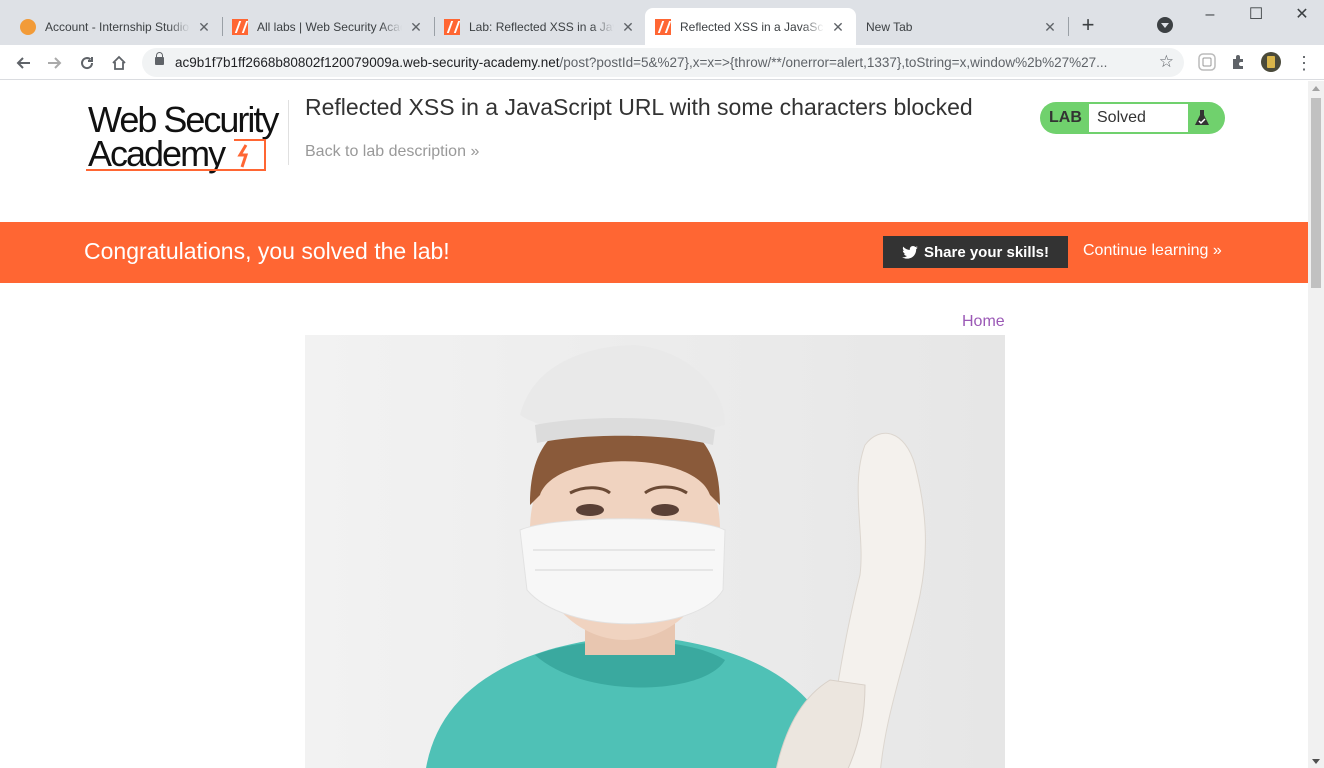  I want to click on tab-active-lab: Reflected XSS in a JavaScript URL ✕, so click(750, 26).